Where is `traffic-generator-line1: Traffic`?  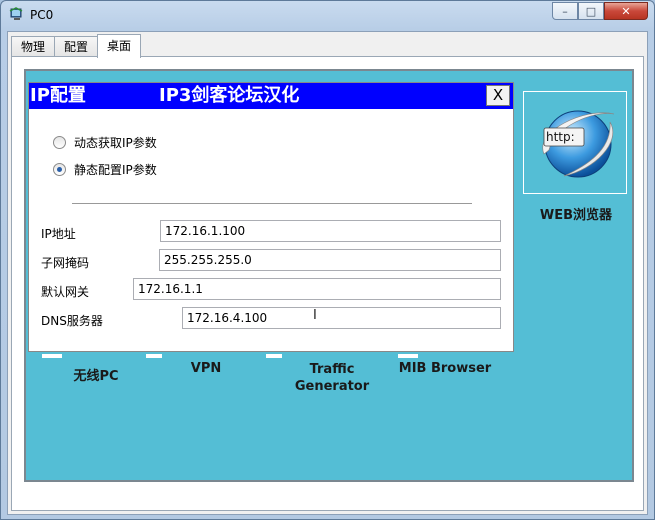 traffic-generator-line1: Traffic is located at coordinates (332, 369).